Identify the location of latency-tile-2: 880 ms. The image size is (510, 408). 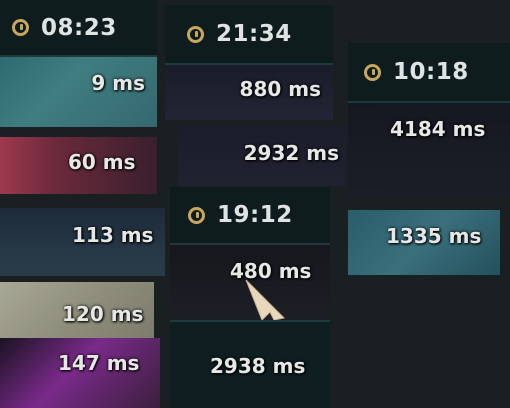
(249, 92).